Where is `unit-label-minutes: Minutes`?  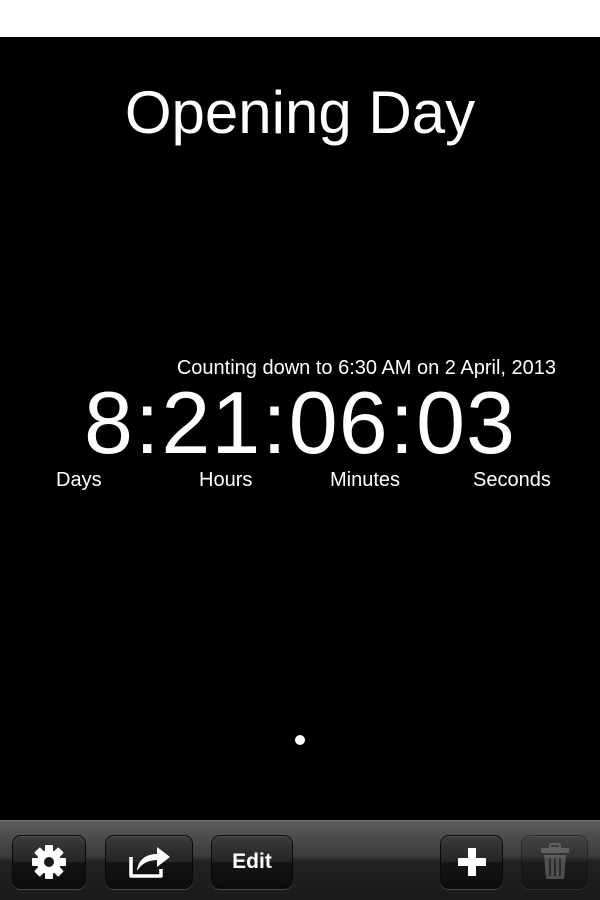 unit-label-minutes: Minutes is located at coordinates (365, 480).